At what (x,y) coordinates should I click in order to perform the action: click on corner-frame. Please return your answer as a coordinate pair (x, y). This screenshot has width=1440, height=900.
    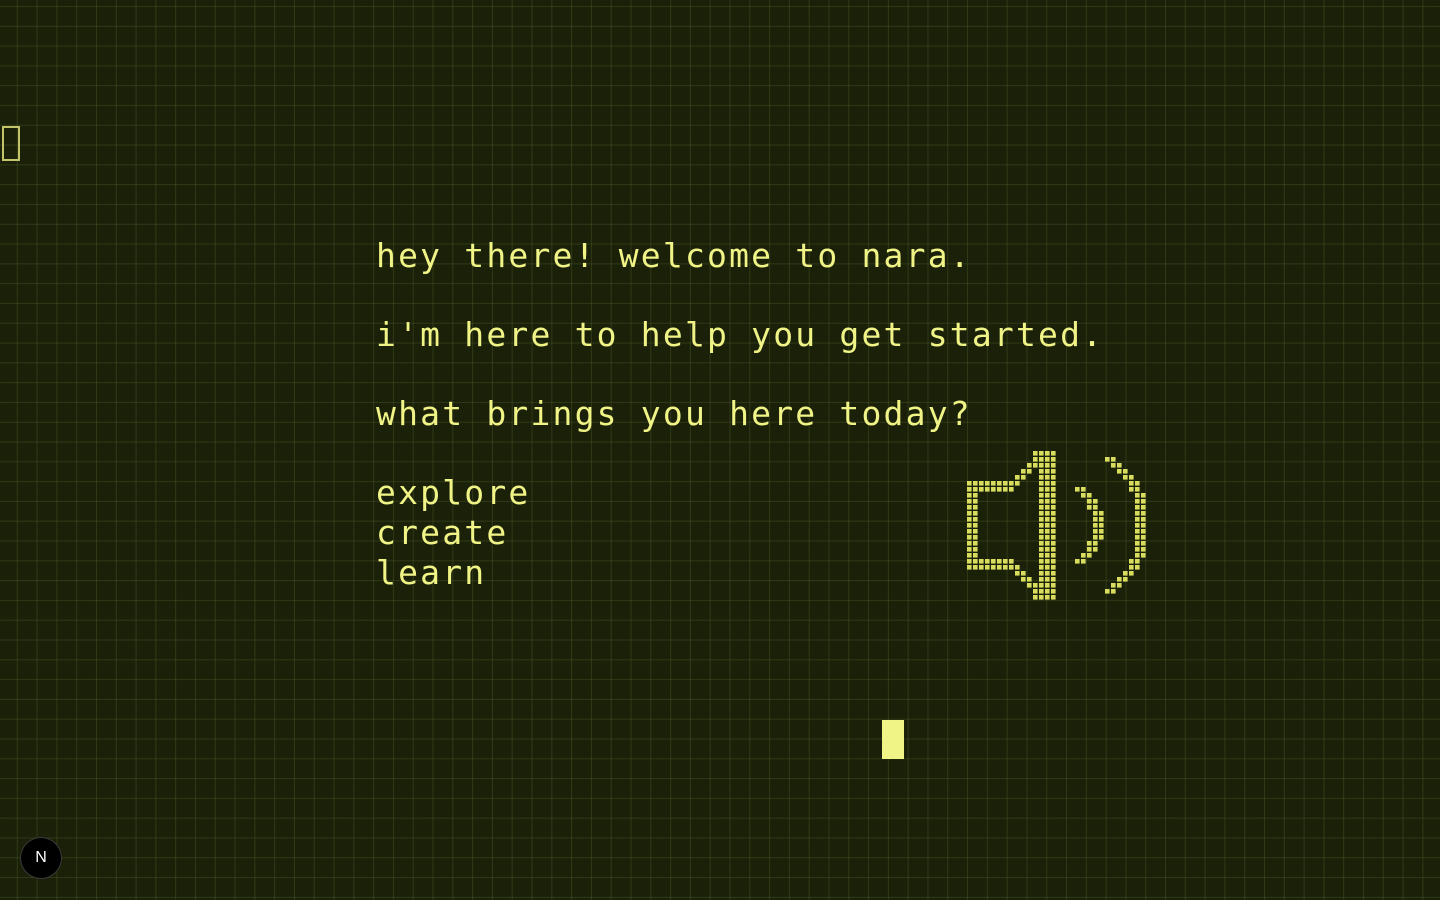
    Looking at the image, I should click on (11, 143).